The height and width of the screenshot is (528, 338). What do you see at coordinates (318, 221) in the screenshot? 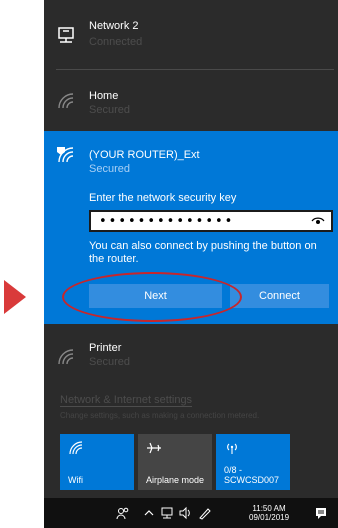
I see `reveal-password-icon` at bounding box center [318, 221].